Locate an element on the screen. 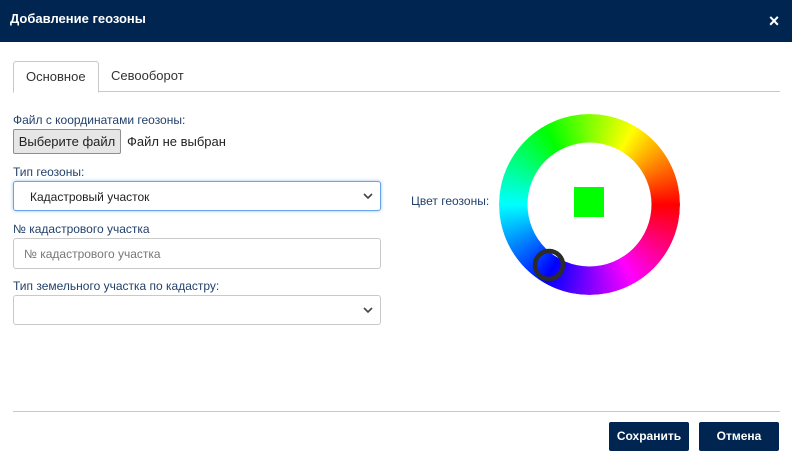 The image size is (792, 466). close-icon: × is located at coordinates (774, 21).